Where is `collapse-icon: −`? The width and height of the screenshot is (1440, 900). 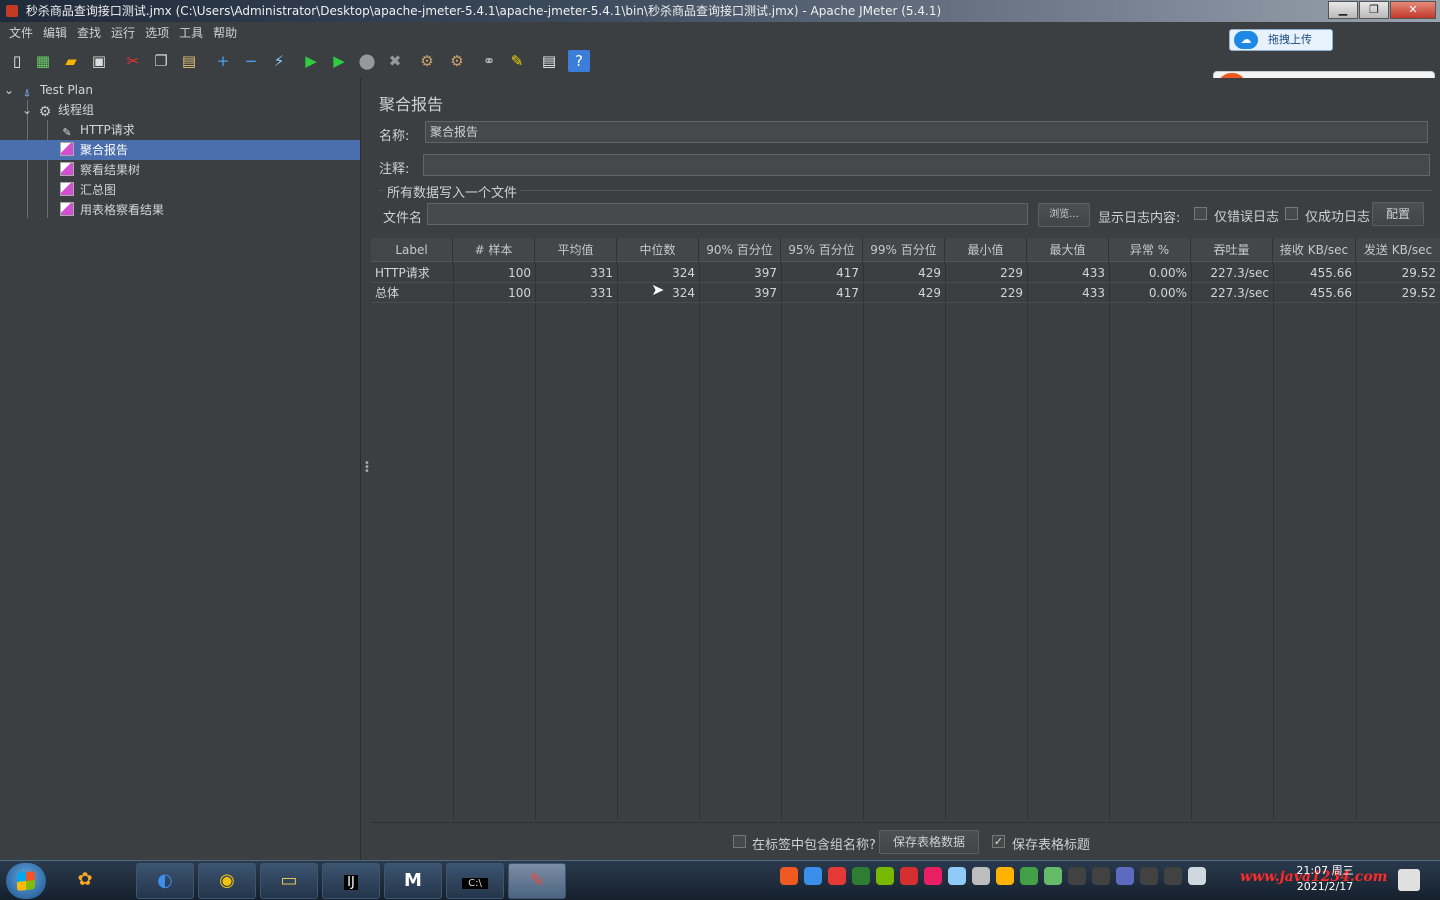 collapse-icon: − is located at coordinates (251, 61).